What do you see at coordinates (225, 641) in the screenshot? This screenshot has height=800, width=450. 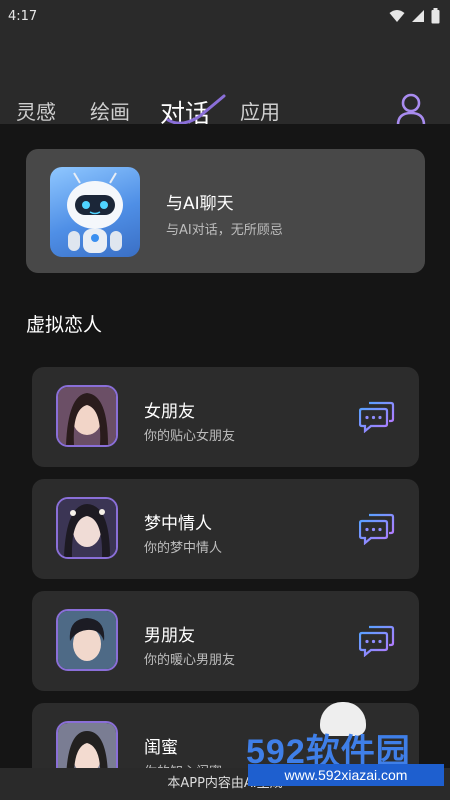 I see `contact-boyfriend: 男朋友 你的暖心男朋友` at bounding box center [225, 641].